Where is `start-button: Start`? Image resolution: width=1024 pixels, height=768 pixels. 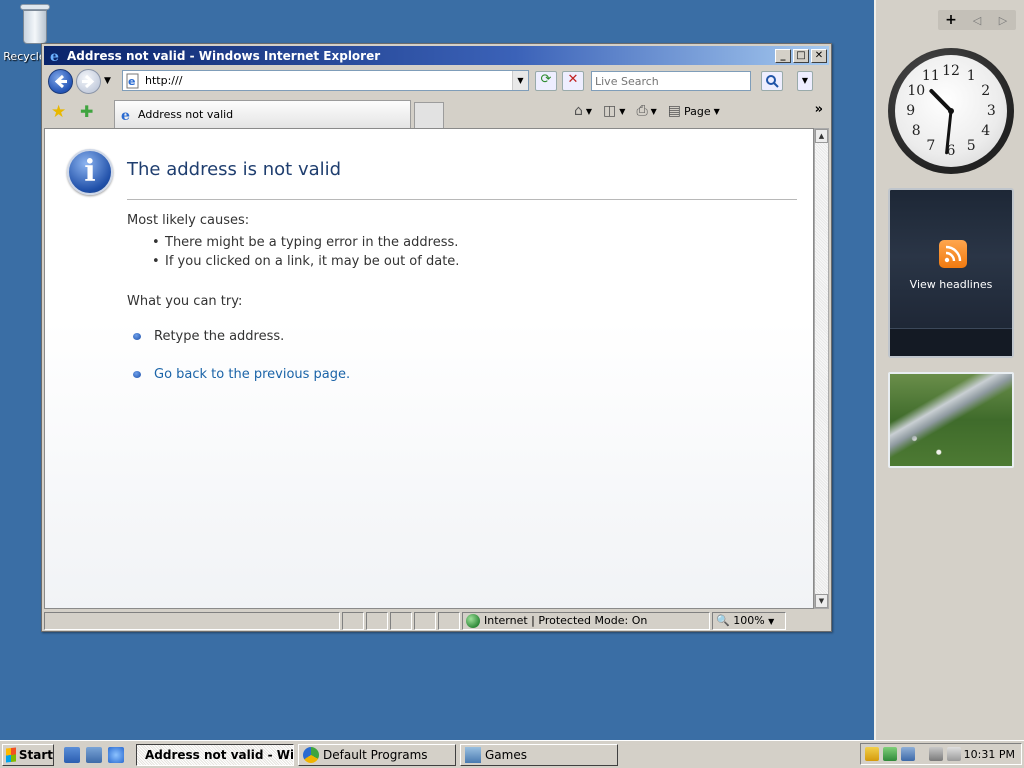 start-button: Start is located at coordinates (28, 754).